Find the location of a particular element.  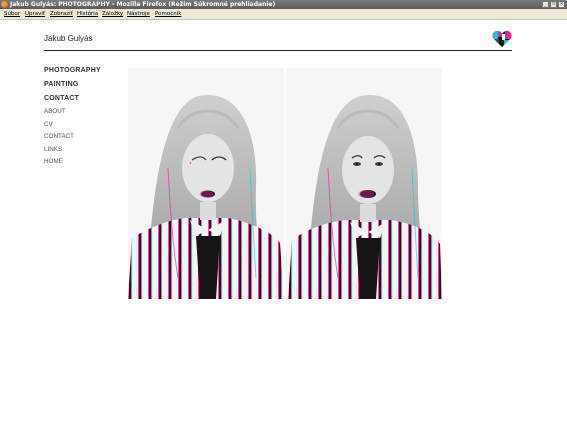

nav-cv: CV is located at coordinates (48, 124).